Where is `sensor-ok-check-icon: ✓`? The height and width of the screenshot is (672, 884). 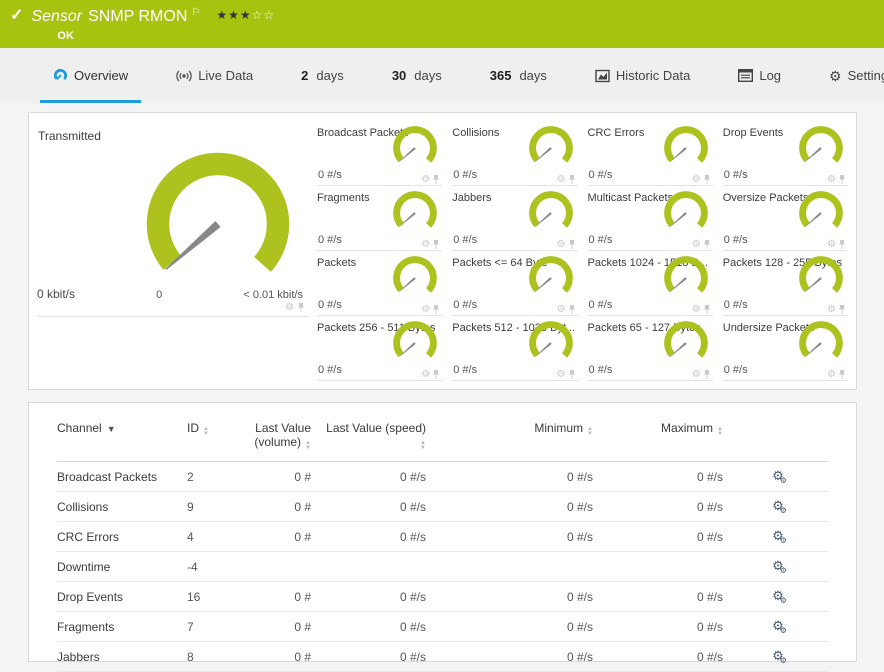
sensor-ok-check-icon: ✓ is located at coordinates (17, 15).